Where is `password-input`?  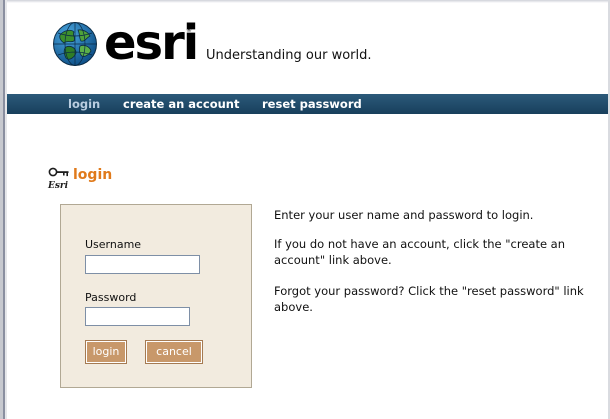 password-input is located at coordinates (137, 316).